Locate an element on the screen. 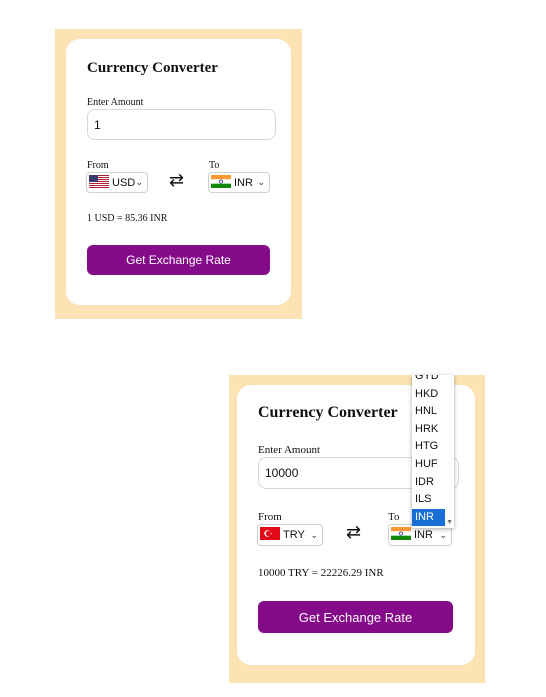 Image resolution: width=546 pixels, height=697 pixels. to-currency-select: INR ⌄ is located at coordinates (239, 182).